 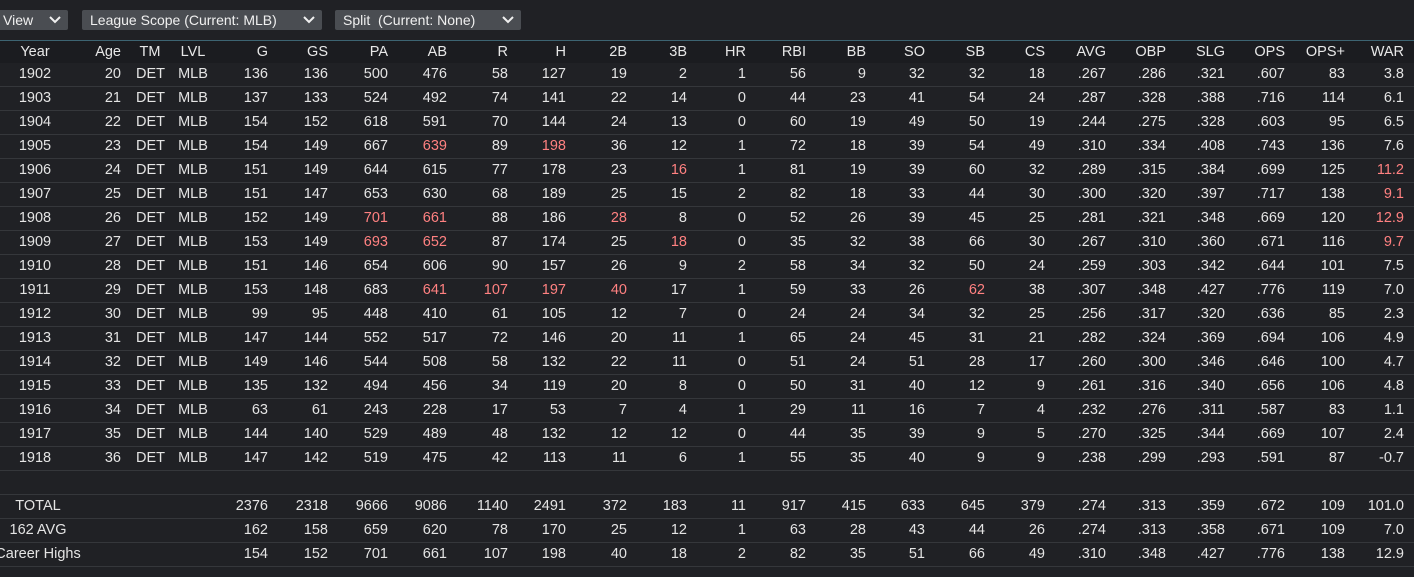 What do you see at coordinates (255, 290) in the screenshot?
I see `table-cell: 153` at bounding box center [255, 290].